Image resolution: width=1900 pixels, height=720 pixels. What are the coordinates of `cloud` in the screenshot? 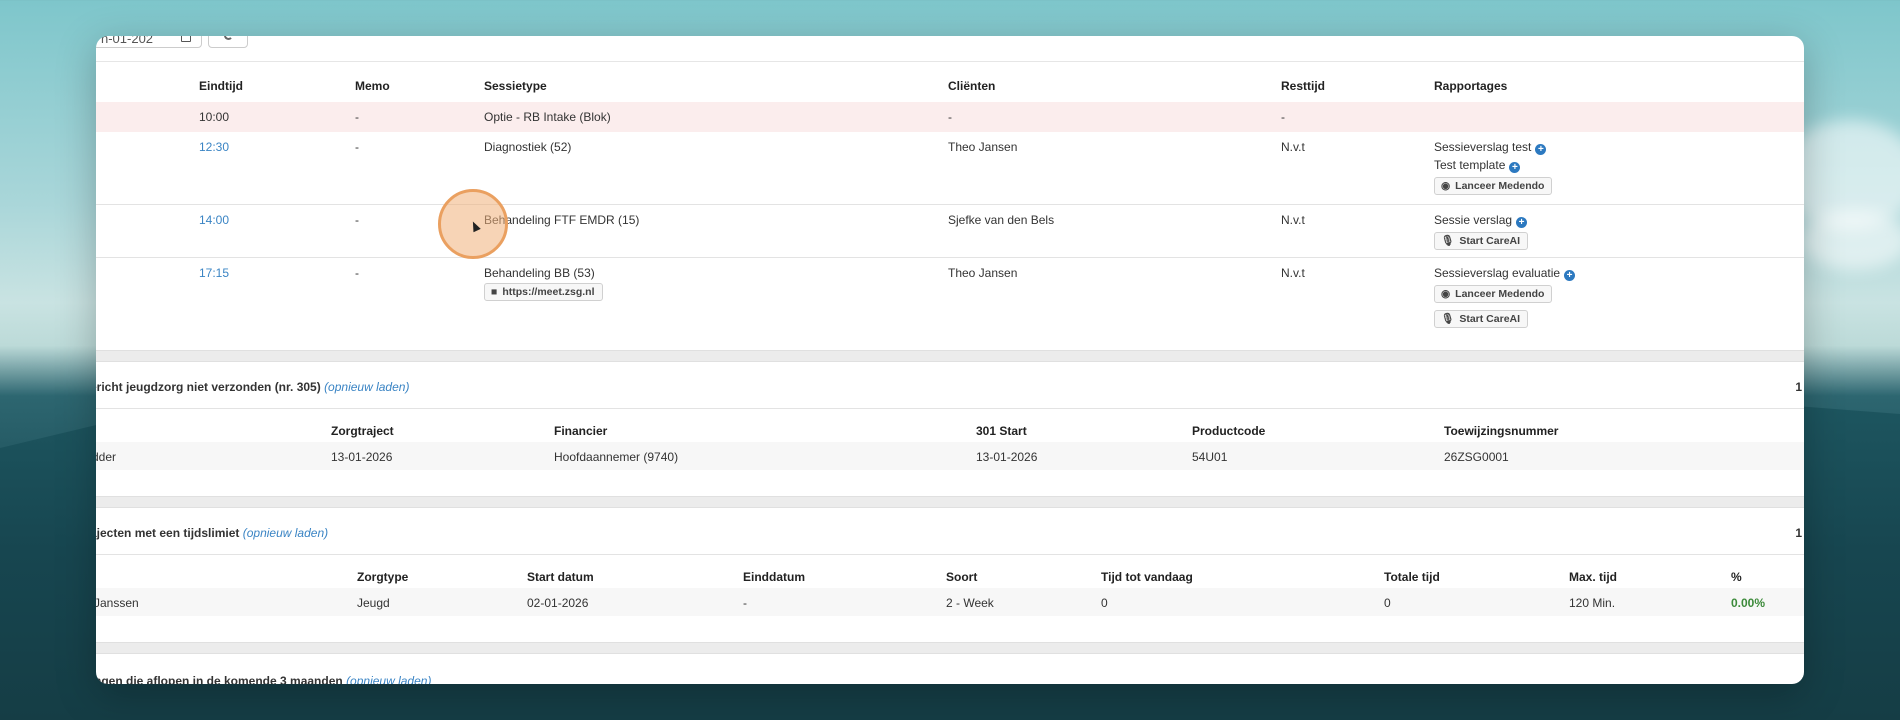 It's located at (1850, 240).